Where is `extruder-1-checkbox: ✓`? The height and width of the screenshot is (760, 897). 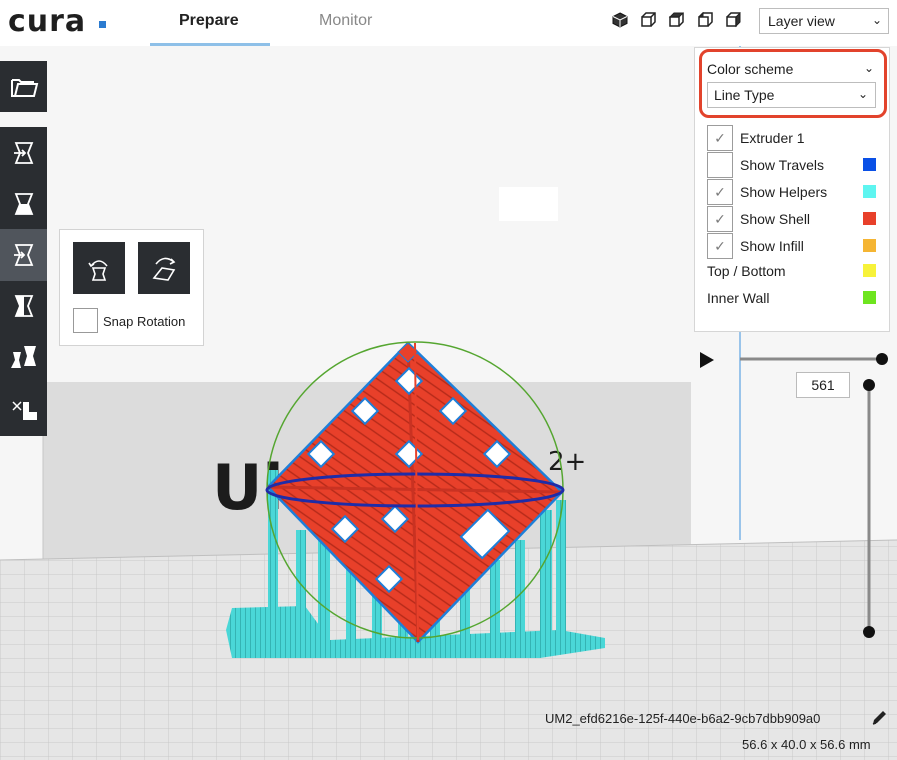
extruder-1-checkbox: ✓ is located at coordinates (720, 138).